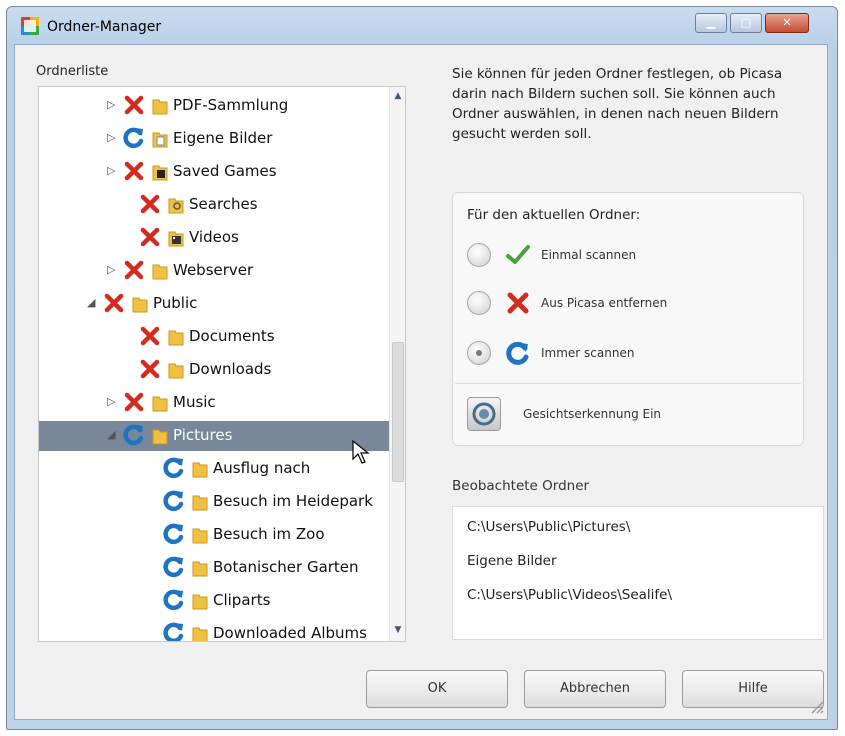 The image size is (845, 736). Describe the element at coordinates (262, 468) in the screenshot. I see `tree-row-label: Ausflug nach` at that location.